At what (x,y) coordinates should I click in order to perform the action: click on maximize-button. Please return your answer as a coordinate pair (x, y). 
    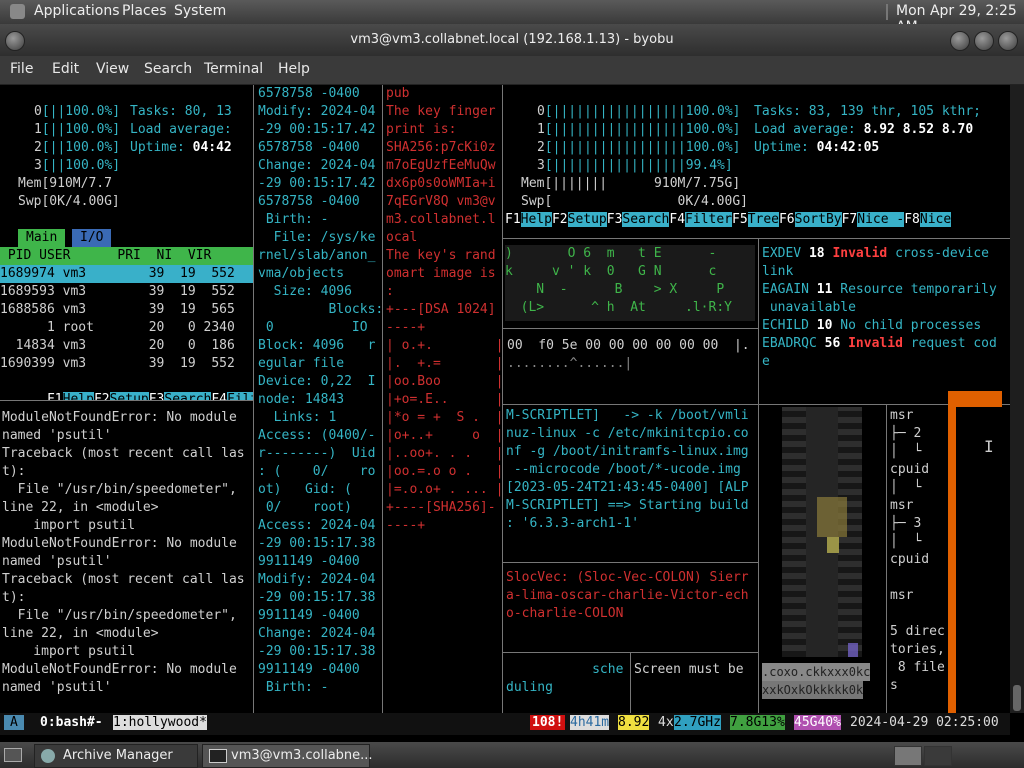
    Looking at the image, I should click on (984, 41).